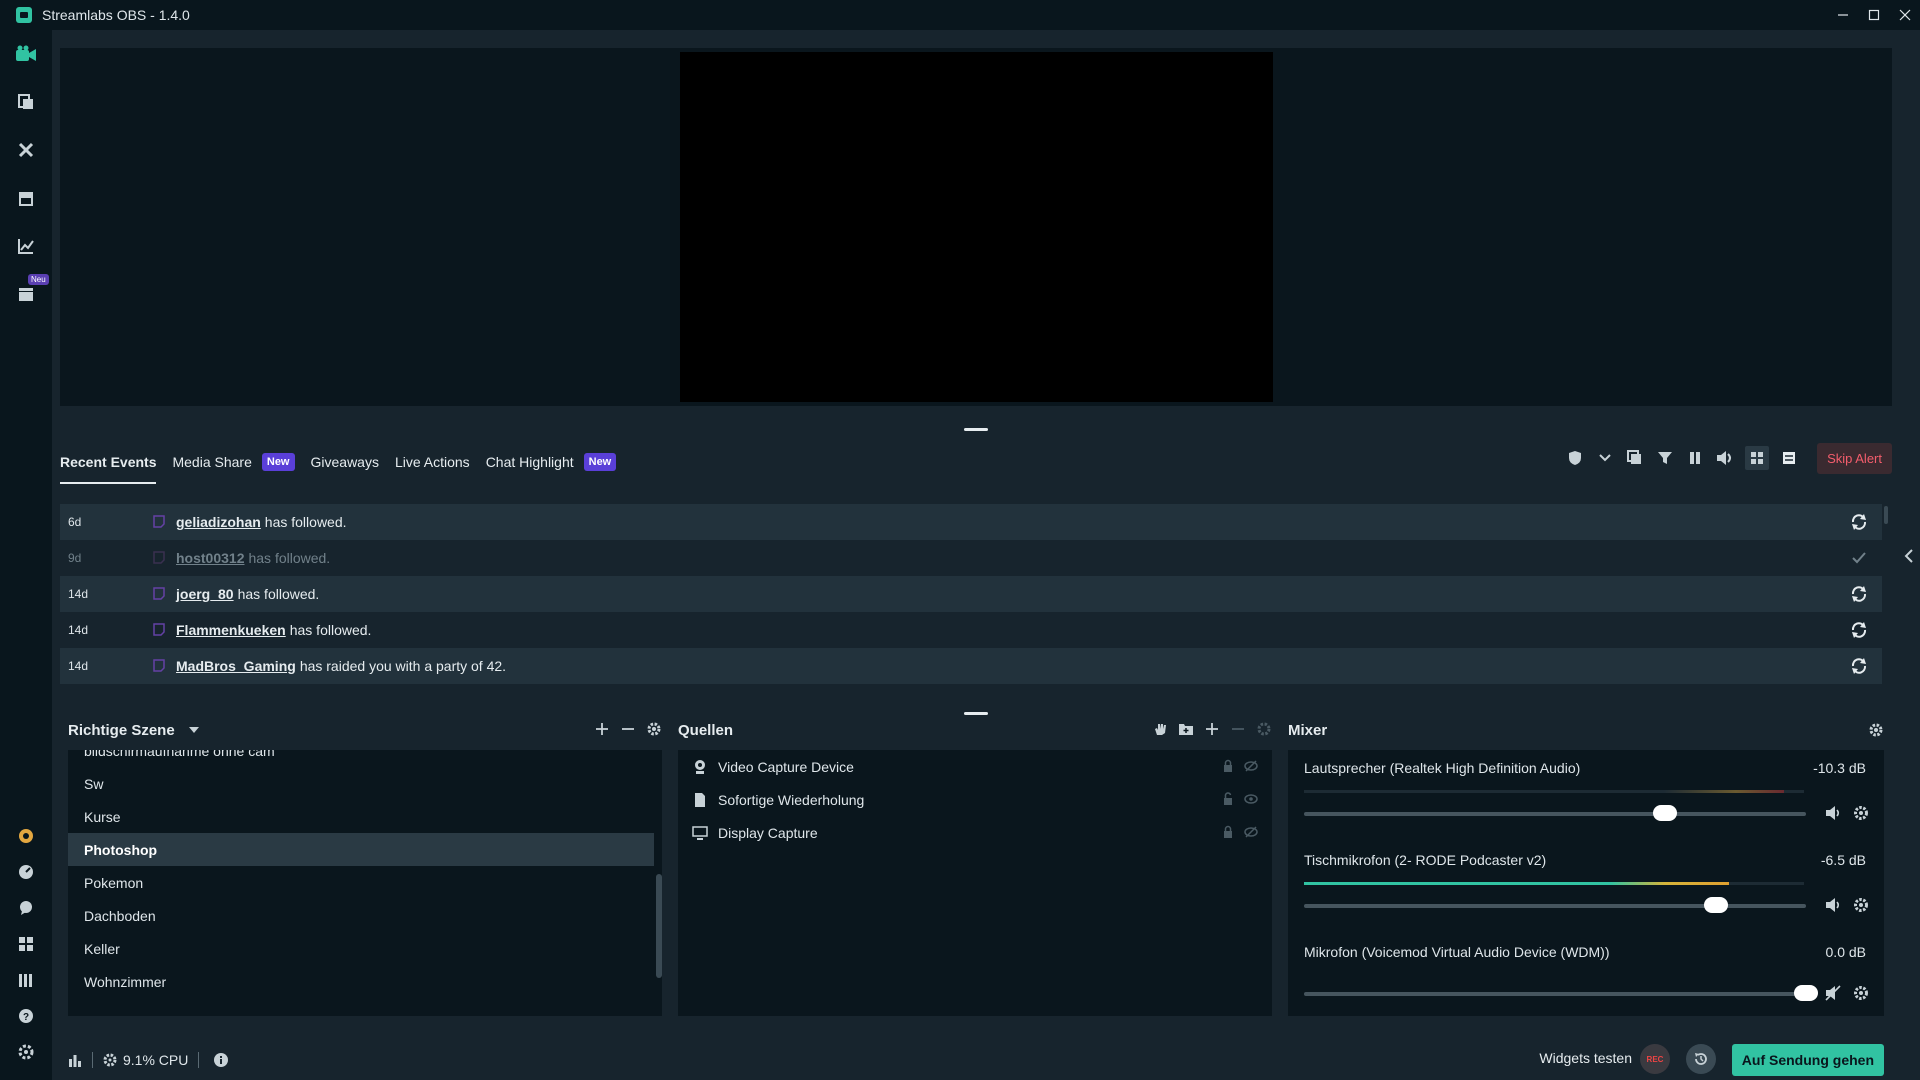 This screenshot has width=1920, height=1080. What do you see at coordinates (361, 849) in the screenshot?
I see `scene-item-selected: Photoshop` at bounding box center [361, 849].